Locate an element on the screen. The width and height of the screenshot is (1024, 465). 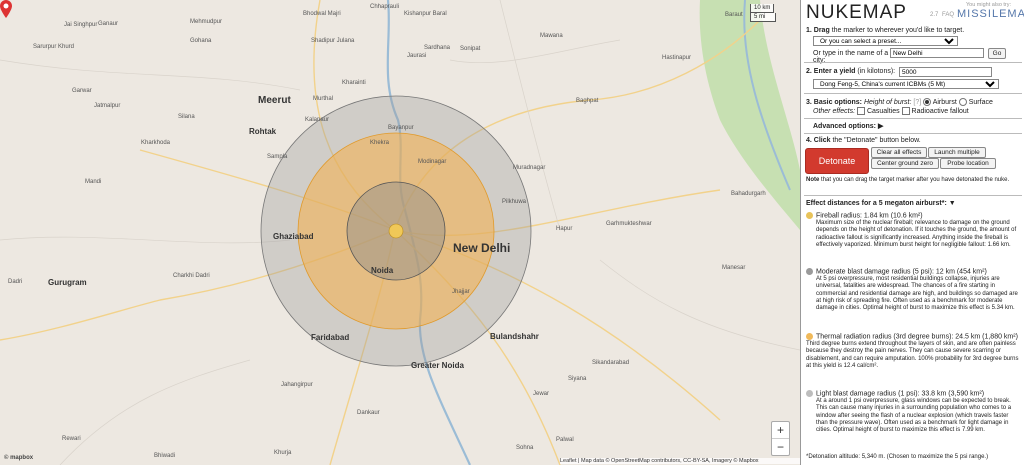
probe-location-button: Probe location is located at coordinates (968, 163).